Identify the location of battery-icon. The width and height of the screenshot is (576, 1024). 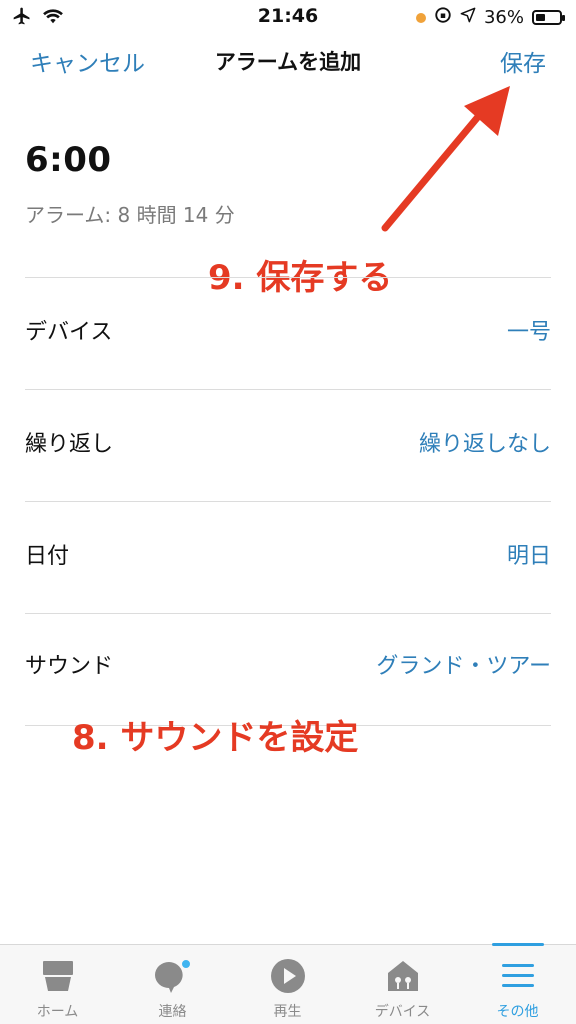
(548, 17).